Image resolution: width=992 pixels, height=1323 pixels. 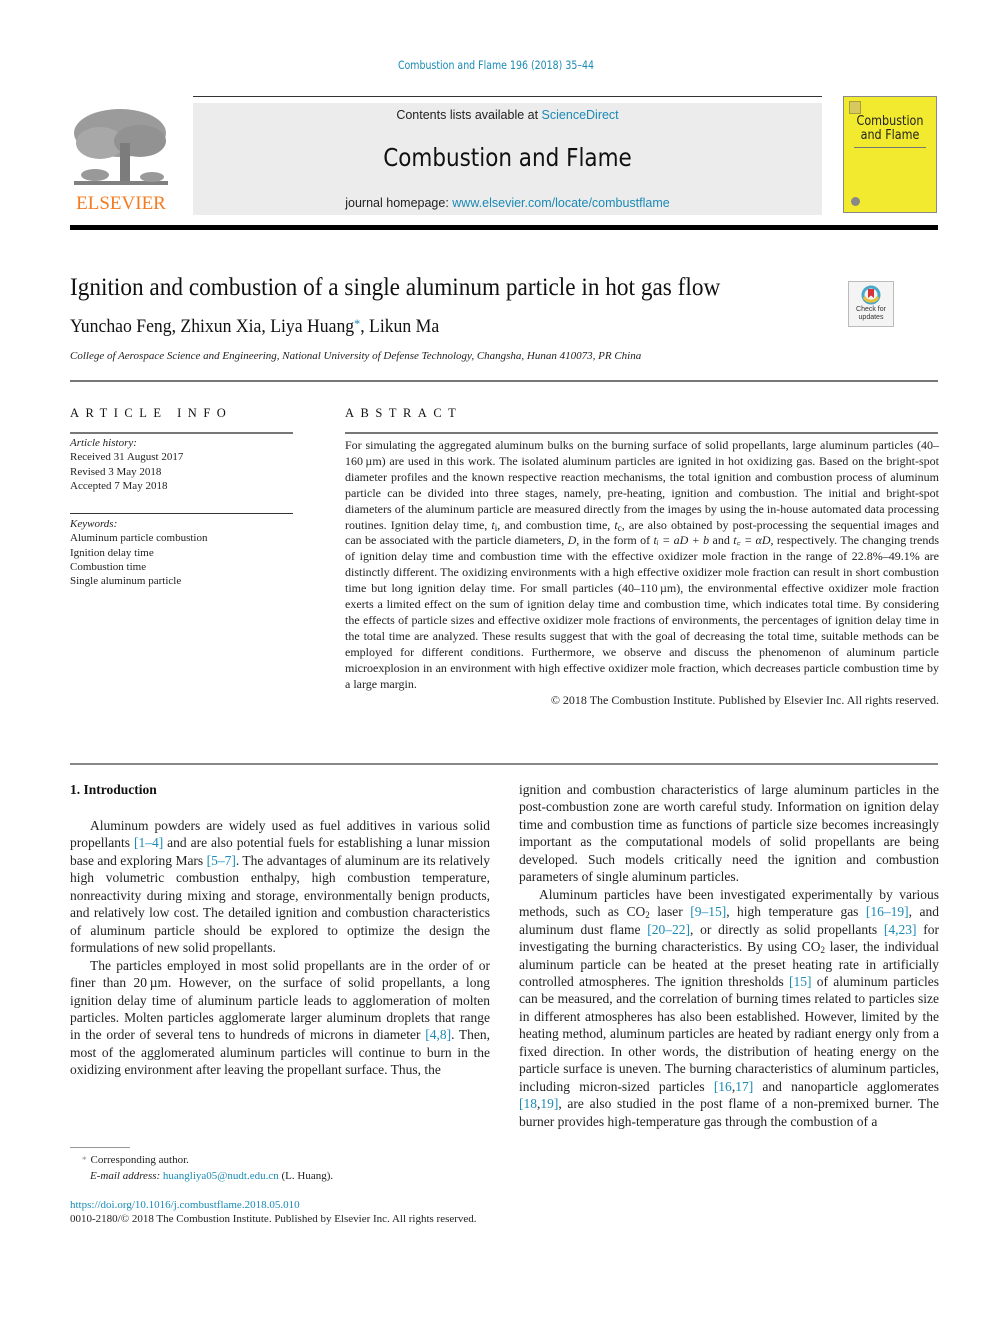 I want to click on check-for-updates-icon, so click(x=871, y=295).